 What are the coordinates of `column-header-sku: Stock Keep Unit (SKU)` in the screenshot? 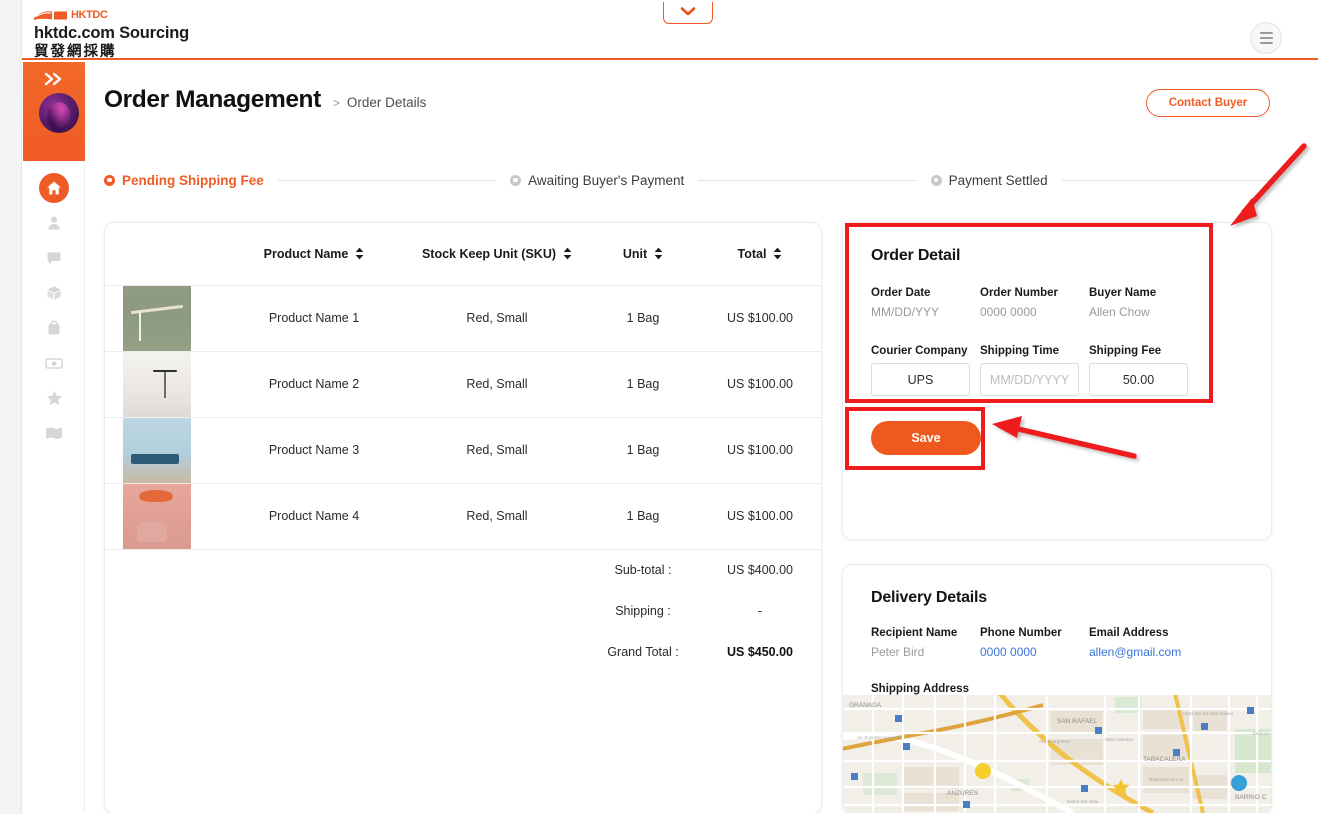 It's located at (497, 254).